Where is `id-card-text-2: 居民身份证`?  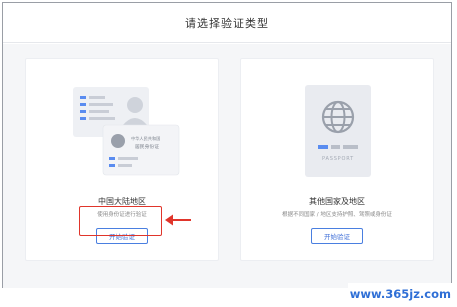 id-card-text-2: 居民身份证 is located at coordinates (147, 146).